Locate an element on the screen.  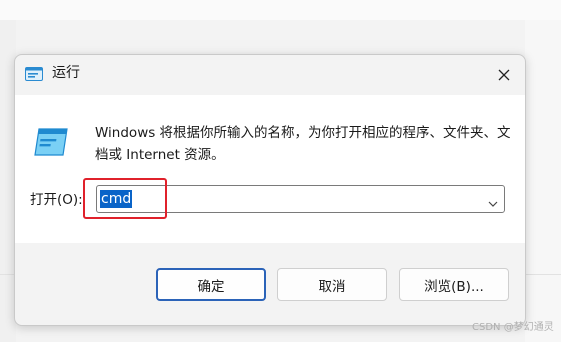
command-input: cmd is located at coordinates (116, 199).